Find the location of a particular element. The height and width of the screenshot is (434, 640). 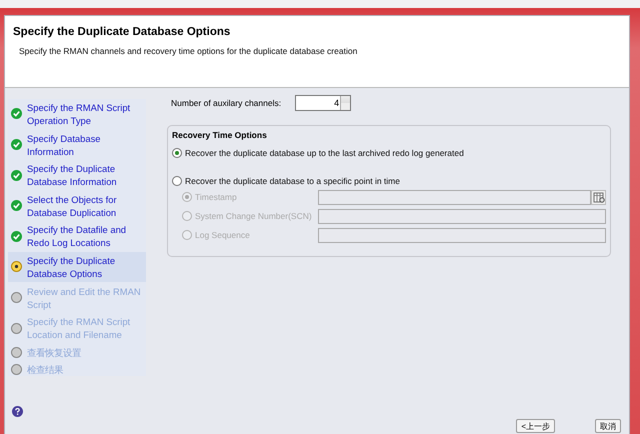

channels-spinner: 4 is located at coordinates (323, 102).